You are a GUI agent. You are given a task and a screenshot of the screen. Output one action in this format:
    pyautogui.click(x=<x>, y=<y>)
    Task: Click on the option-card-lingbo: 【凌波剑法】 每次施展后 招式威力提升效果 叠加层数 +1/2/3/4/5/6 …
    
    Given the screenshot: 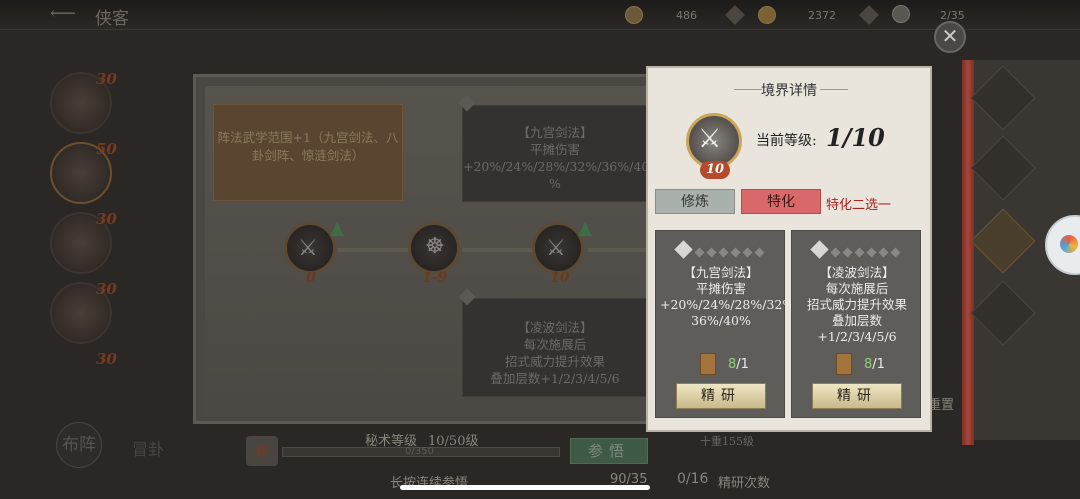 What is the action you would take?
    pyautogui.click(x=856, y=324)
    